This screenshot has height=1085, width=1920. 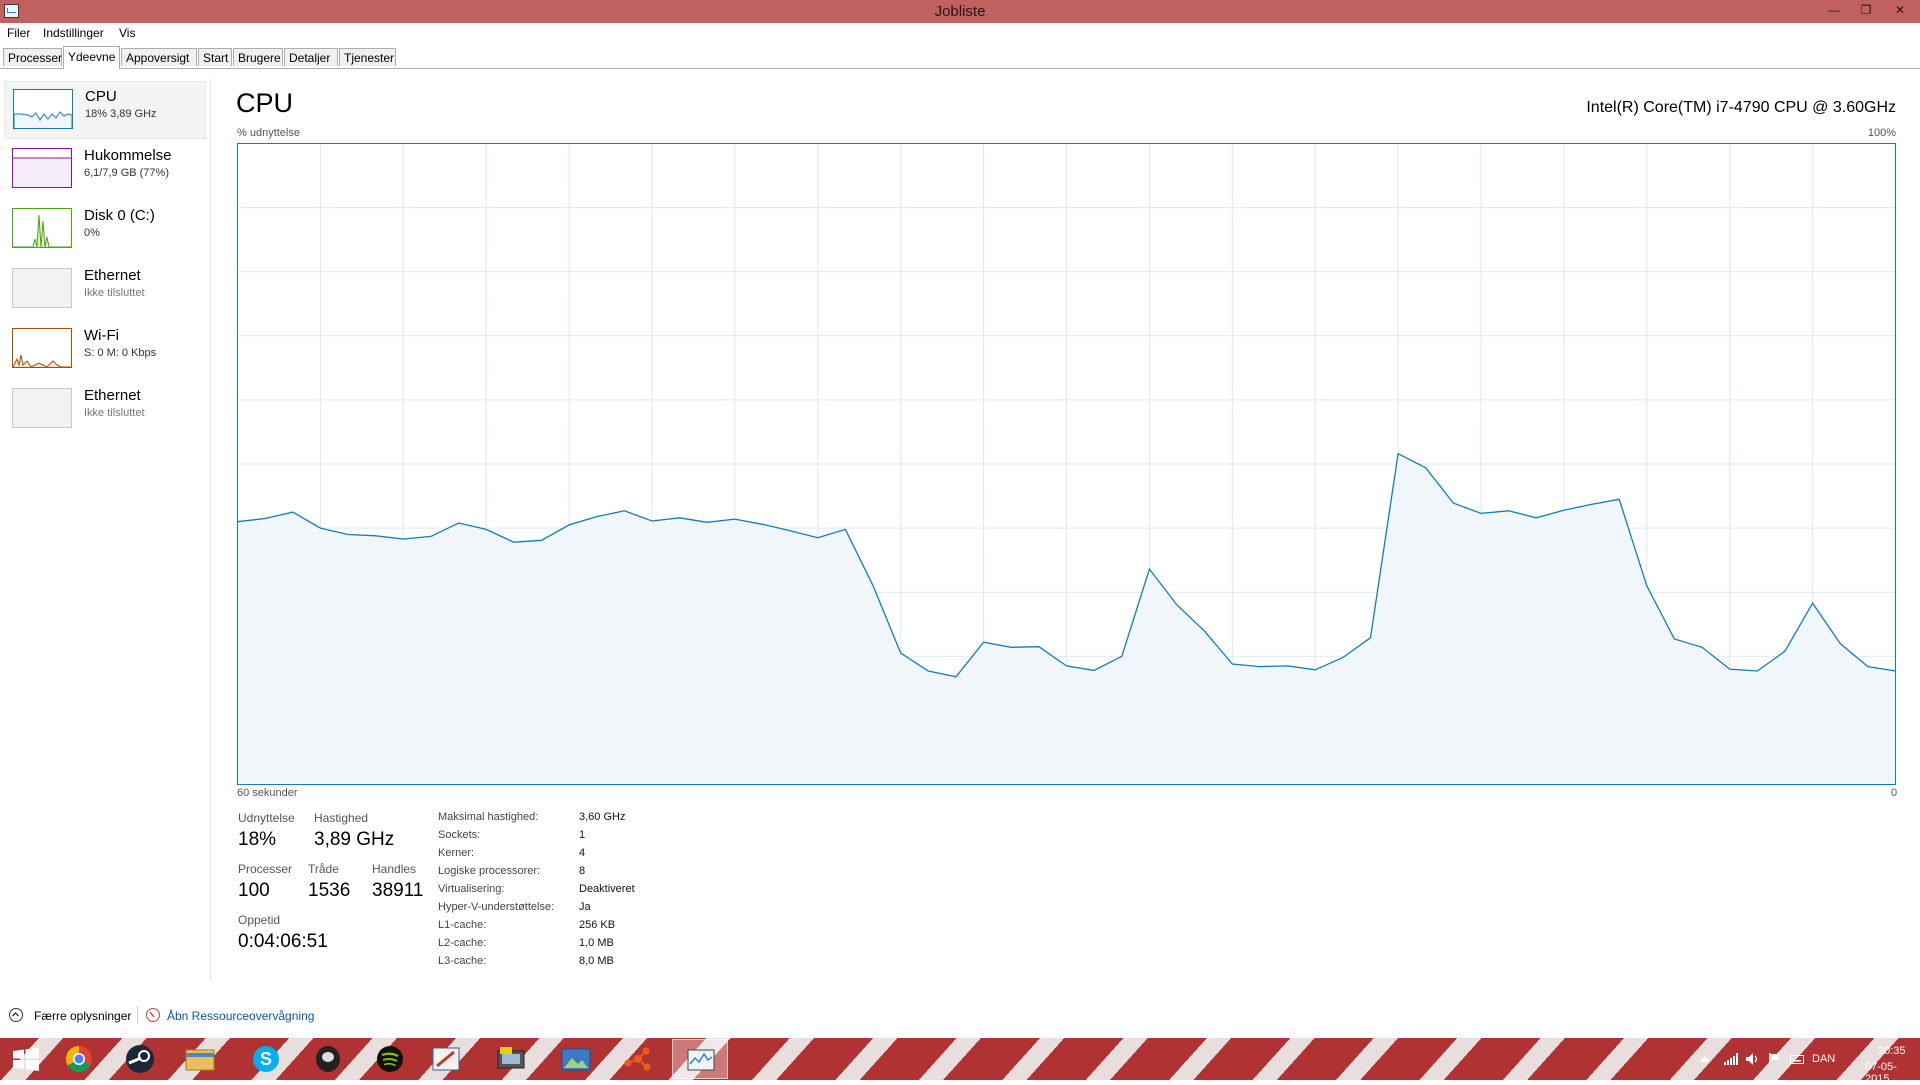 What do you see at coordinates (585, 907) in the screenshot?
I see `spec-value: Ja` at bounding box center [585, 907].